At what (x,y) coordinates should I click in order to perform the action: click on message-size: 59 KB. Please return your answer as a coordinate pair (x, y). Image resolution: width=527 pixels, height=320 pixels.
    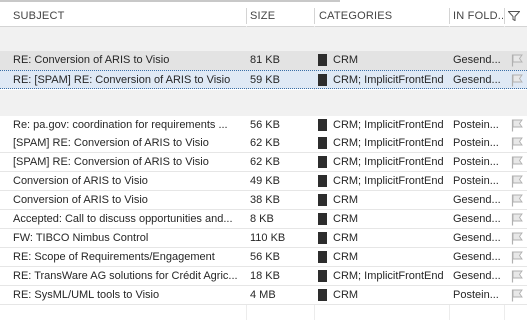
    Looking at the image, I should click on (265, 80).